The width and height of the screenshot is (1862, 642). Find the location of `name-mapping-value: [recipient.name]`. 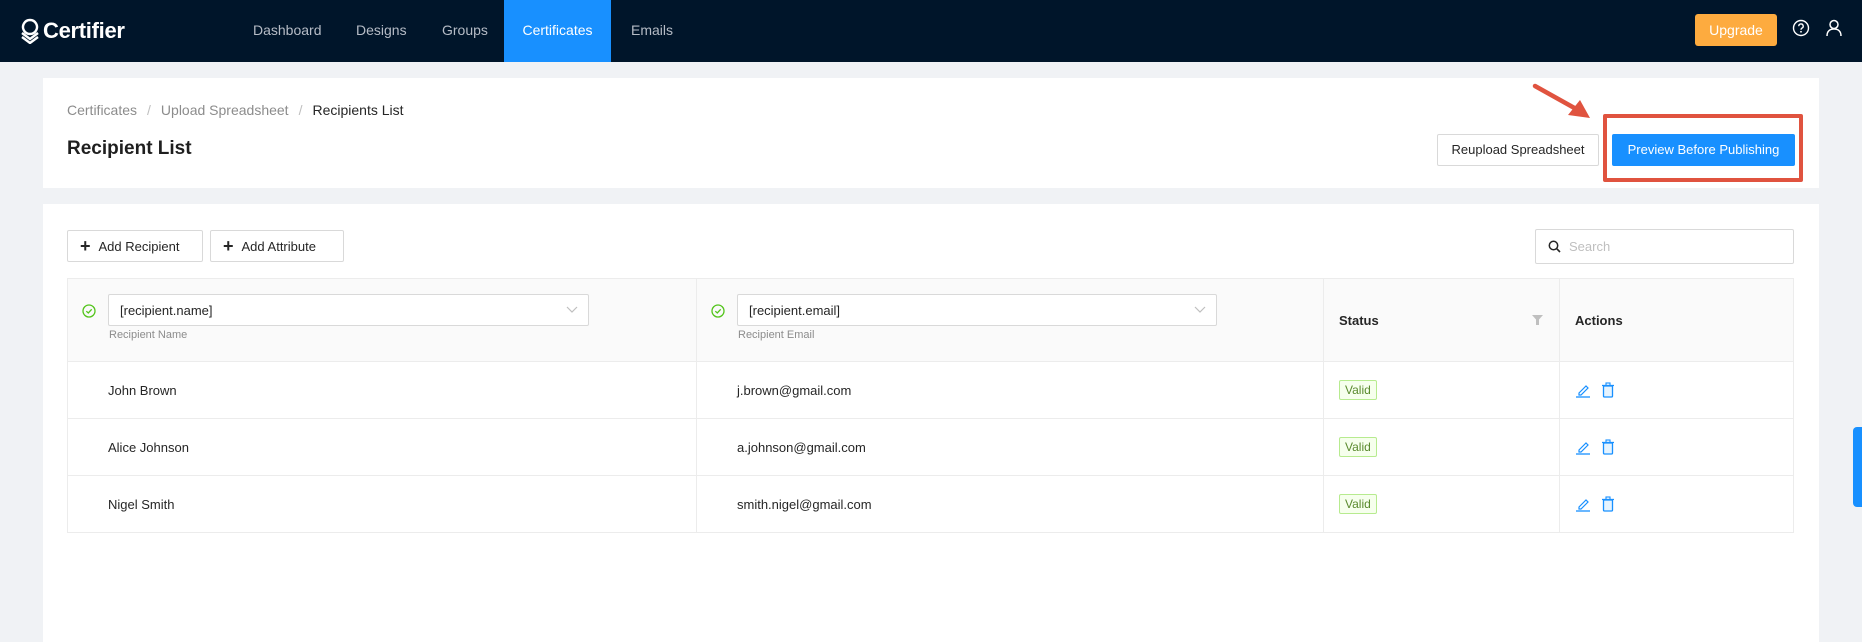

name-mapping-value: [recipient.name] is located at coordinates (166, 310).